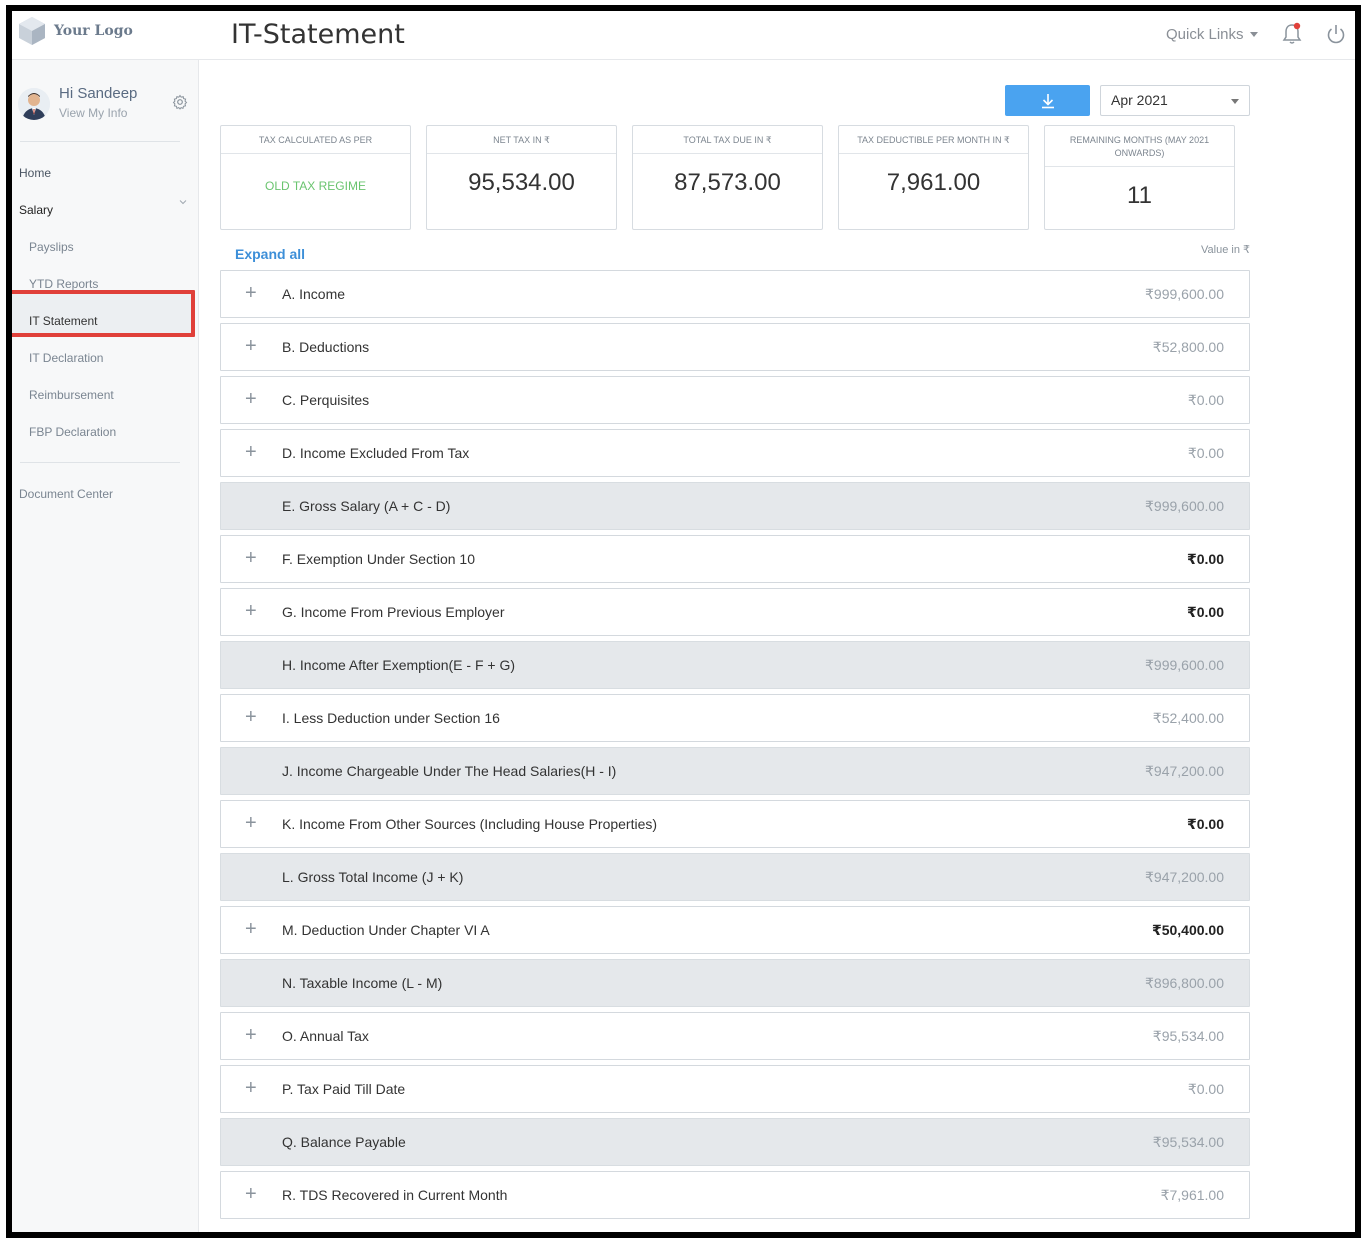 This screenshot has height=1244, width=1366. Describe the element at coordinates (735, 877) in the screenshot. I see `statement-row: L. Gross Total Income (J + K) ₹947,200.00` at that location.